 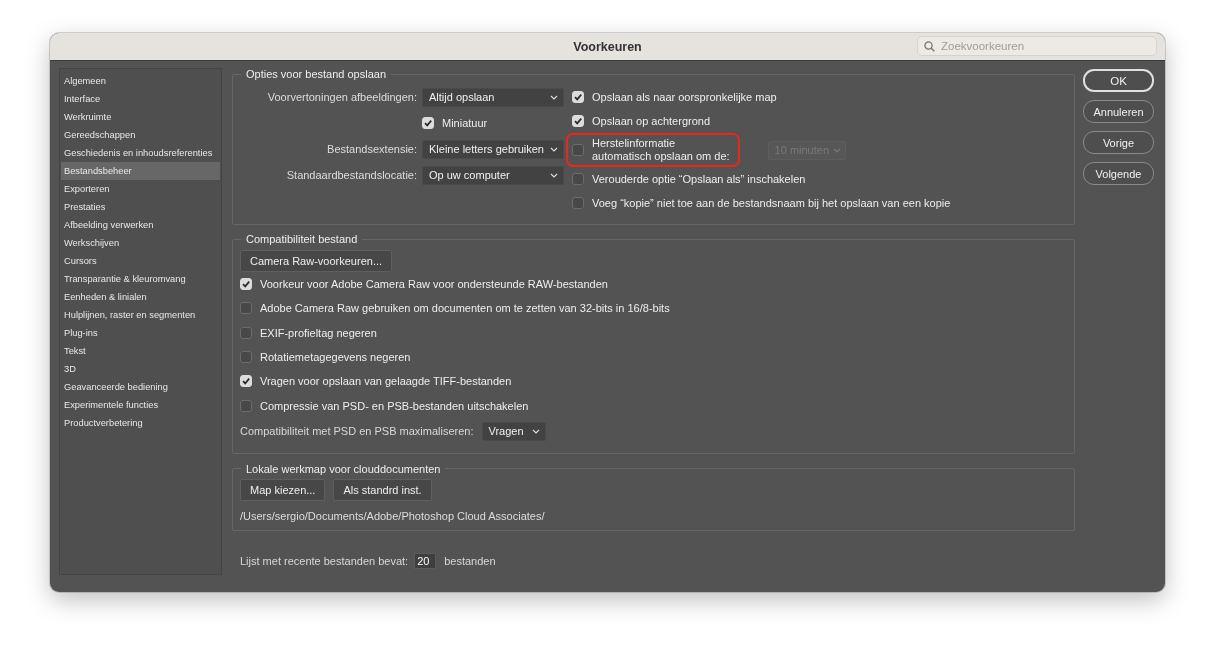 I want to click on checkbox-label: Voorkeur voor Adobe Camera Raw voor ondersteunde RAW-bestanden, so click(x=434, y=284).